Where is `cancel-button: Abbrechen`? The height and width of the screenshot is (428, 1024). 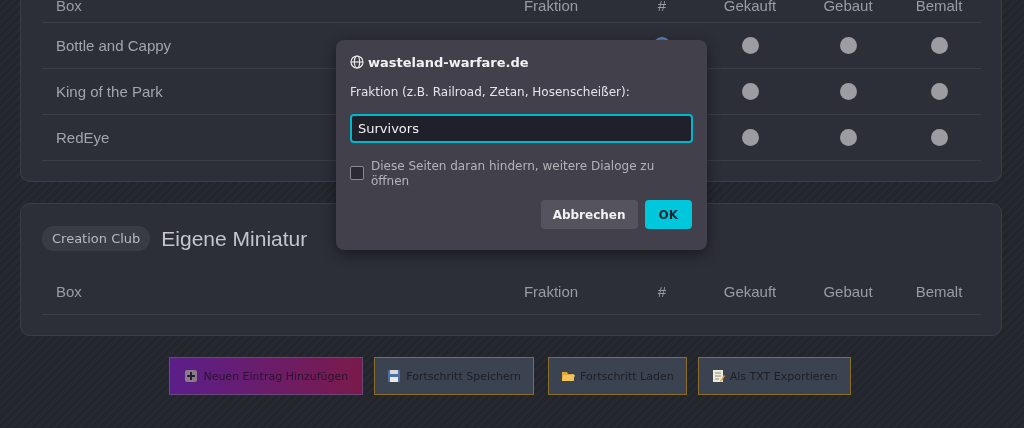 cancel-button: Abbrechen is located at coordinates (589, 214).